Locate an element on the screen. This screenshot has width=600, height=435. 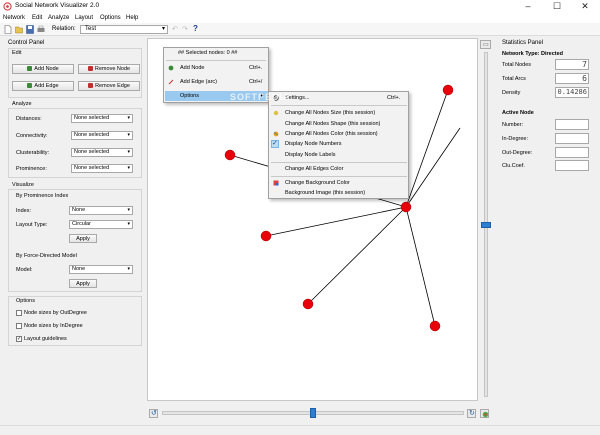
rotate-right-icon: ↻ is located at coordinates (472, 413).